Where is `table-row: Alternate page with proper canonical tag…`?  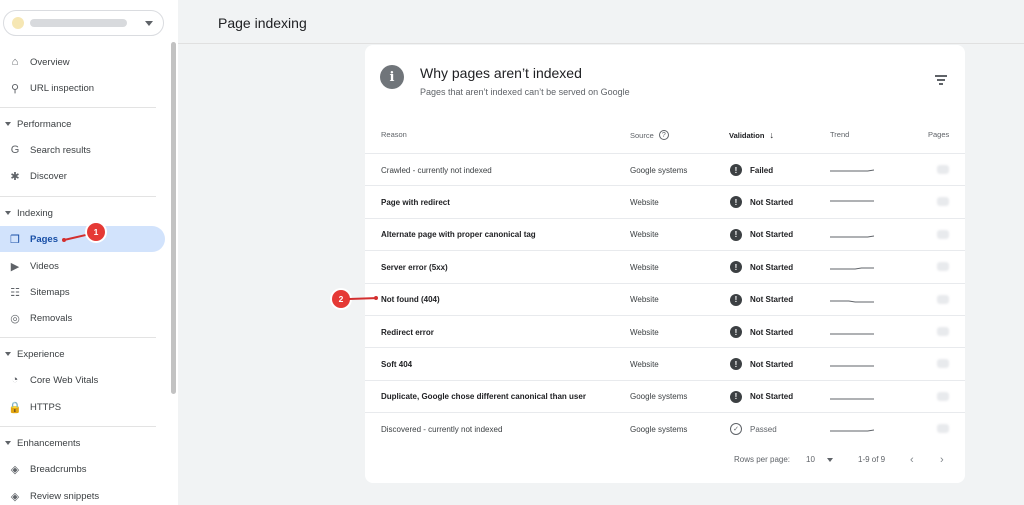
table-row: Alternate page with proper canonical tag… is located at coordinates (665, 233).